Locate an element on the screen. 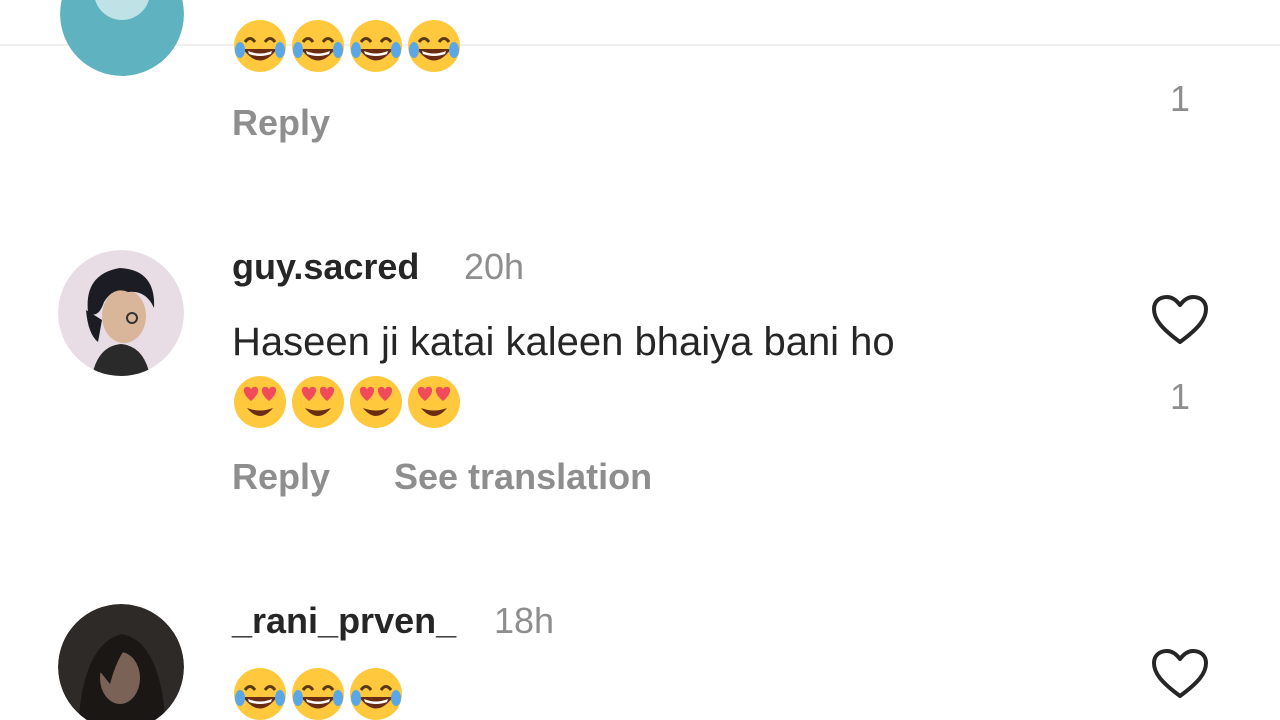 The width and height of the screenshot is (1280, 720). comment-text: Haseen ji katai kaleen bhaiya bani ho is located at coordinates (563, 342).